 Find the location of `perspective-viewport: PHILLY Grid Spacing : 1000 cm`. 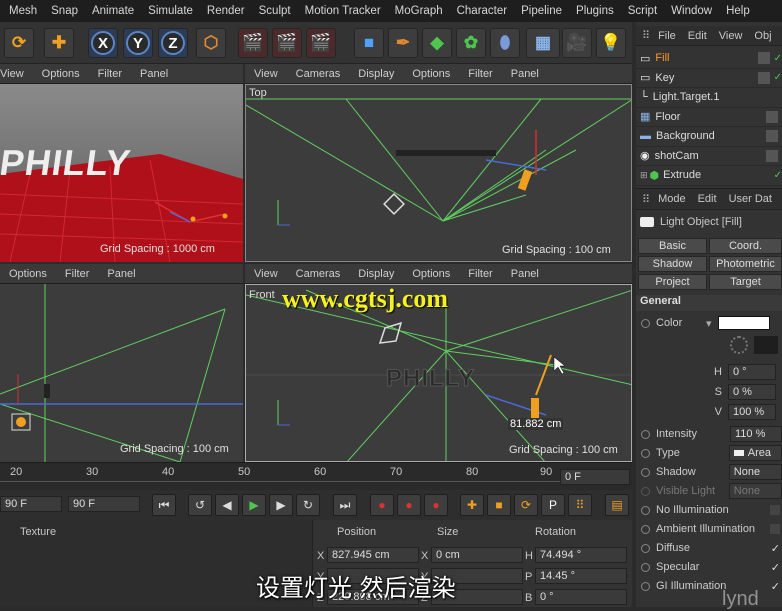

perspective-viewport: PHILLY Grid Spacing : 1000 cm is located at coordinates (121, 173).